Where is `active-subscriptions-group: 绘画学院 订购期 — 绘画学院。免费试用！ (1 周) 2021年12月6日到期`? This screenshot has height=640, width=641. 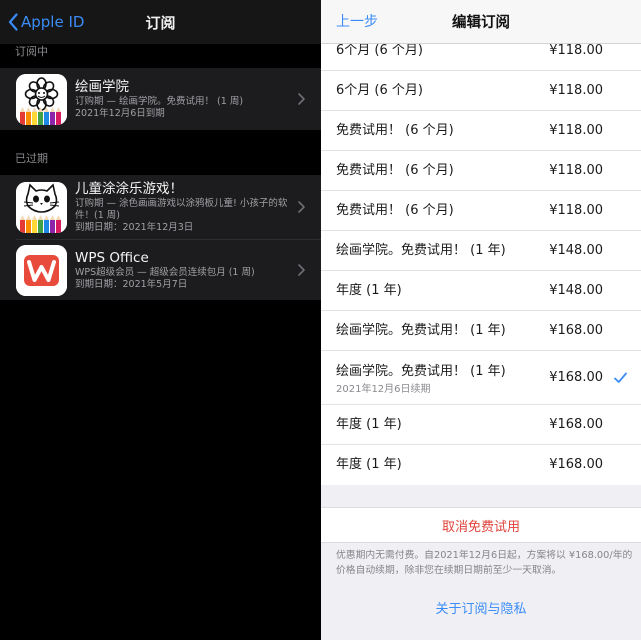 active-subscriptions-group: 绘画学院 订购期 — 绘画学院。免费试用！ (1 周) 2021年12月6日到期 is located at coordinates (160, 99).